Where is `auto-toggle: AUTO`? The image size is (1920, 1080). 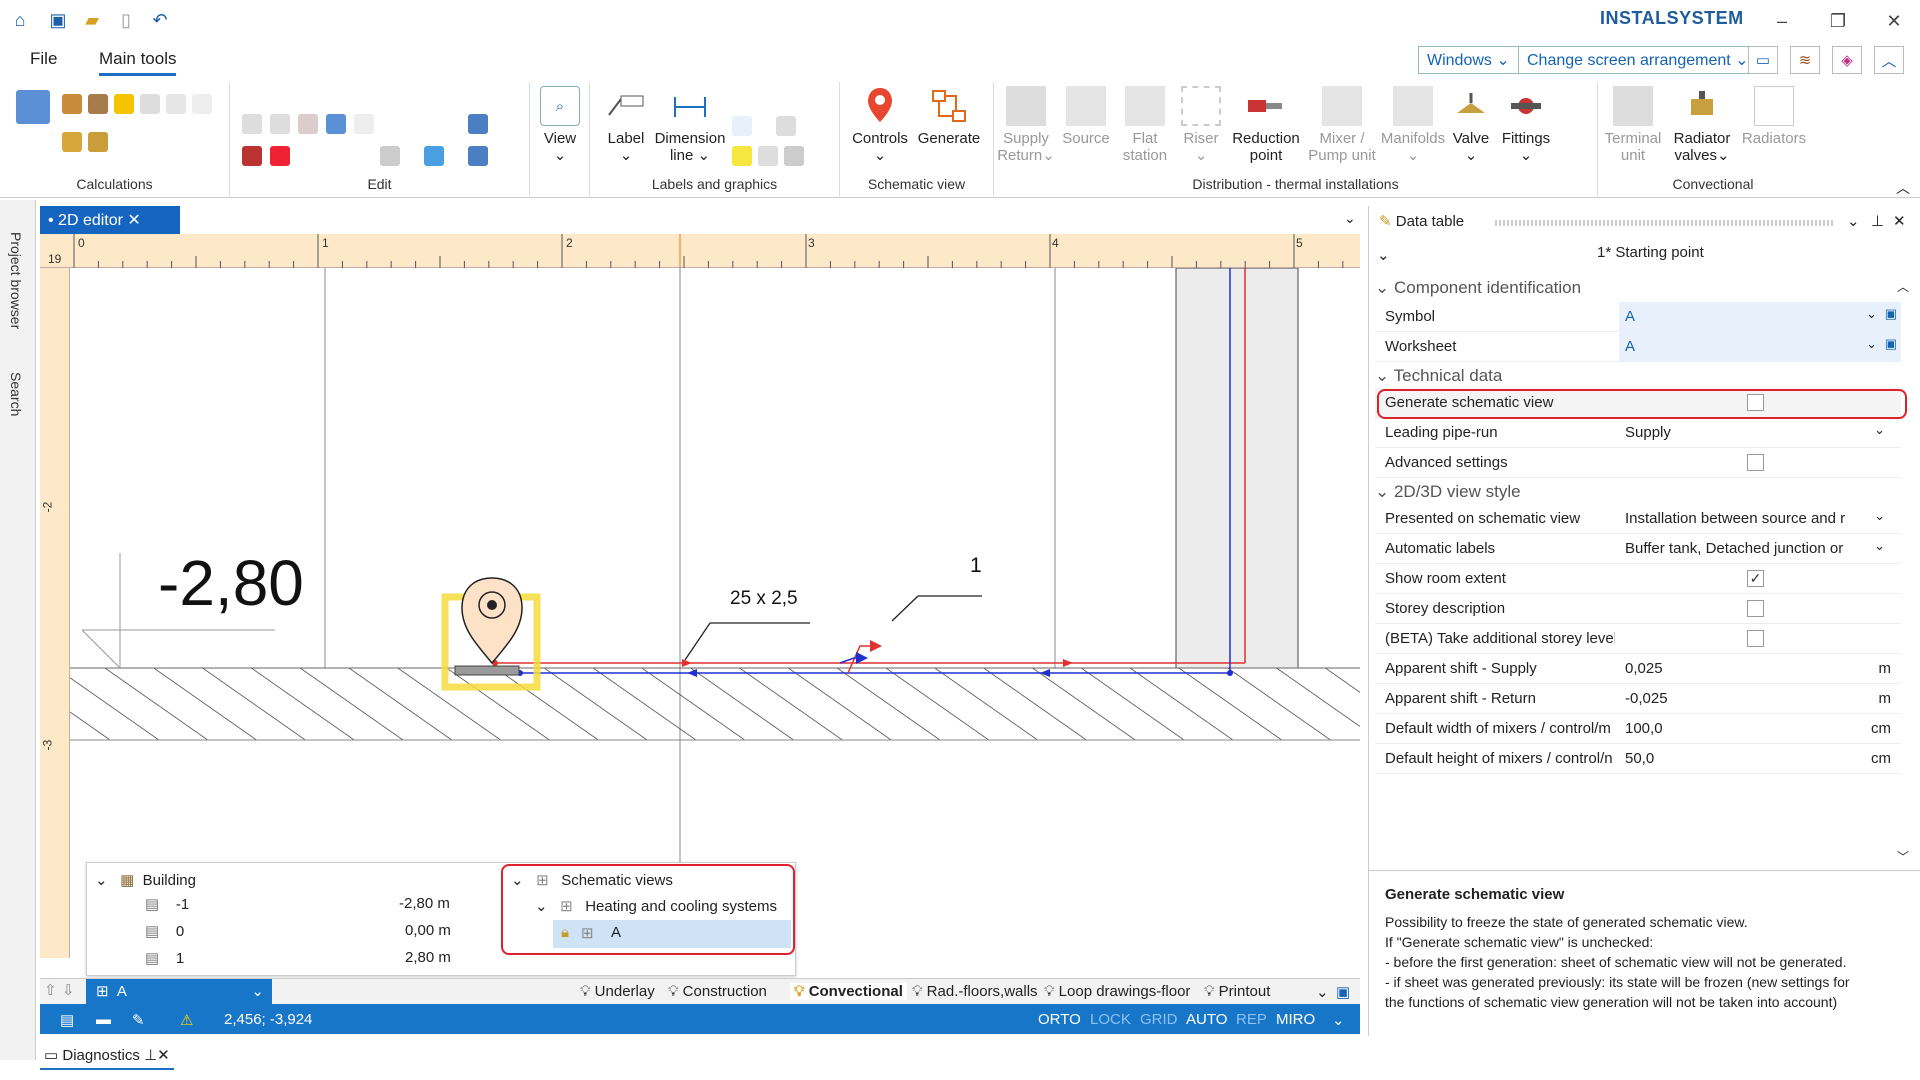
auto-toggle: AUTO is located at coordinates (1206, 1019).